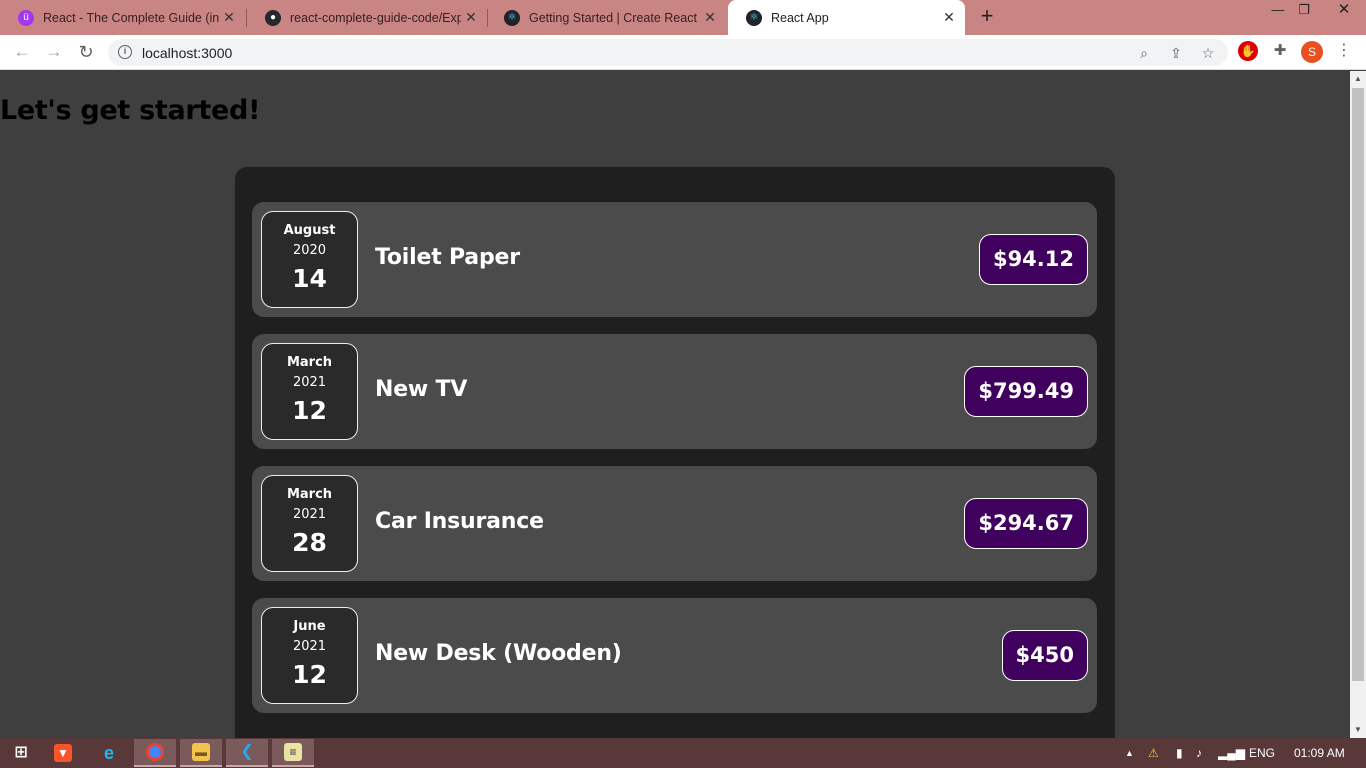  I want to click on brave-lion-icon: ▼, so click(63, 753).